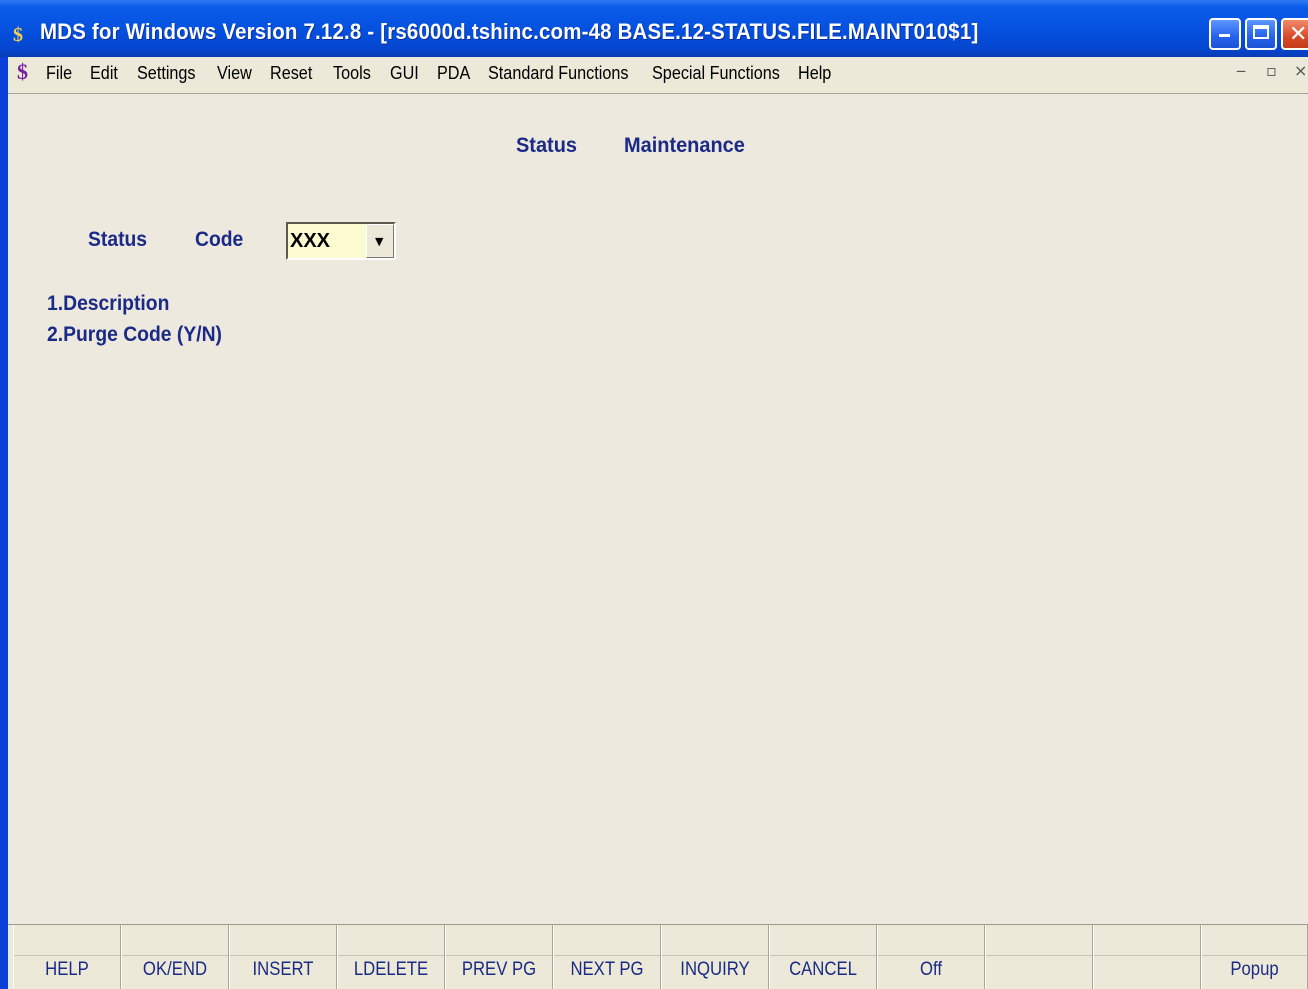  Describe the element at coordinates (607, 957) in the screenshot. I see `fkey-next-pg: NEXT PG` at that location.